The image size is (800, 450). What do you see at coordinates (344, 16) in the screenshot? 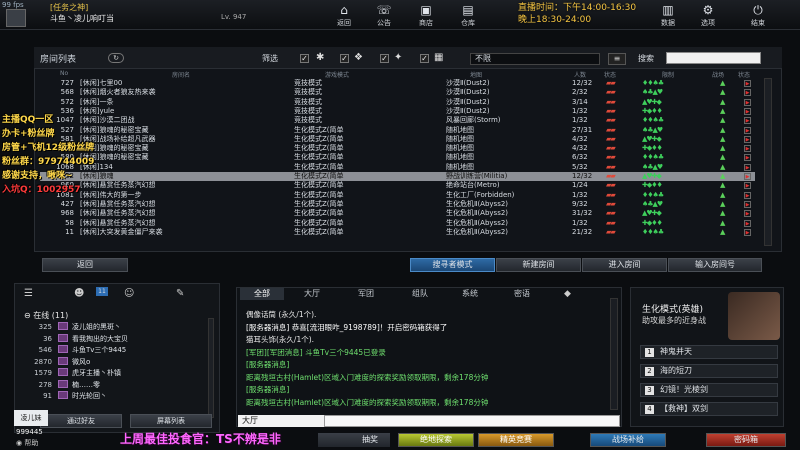
I see `nav-button-0: ⌂ 返回` at bounding box center [344, 16].